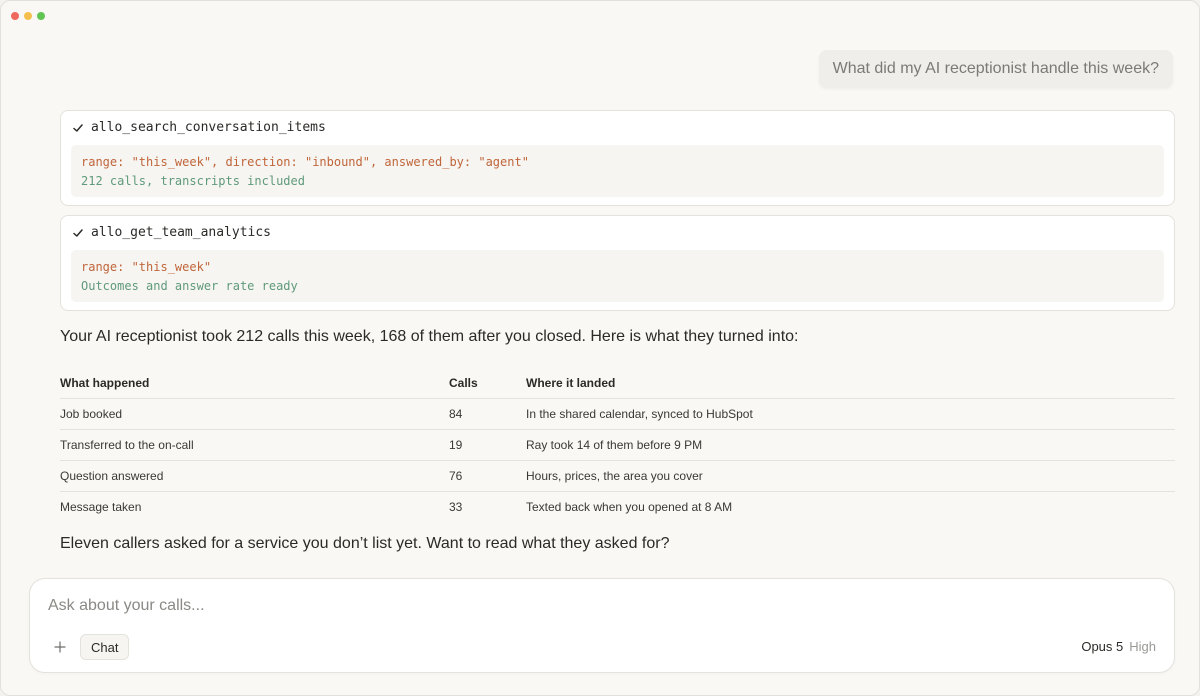 This screenshot has height=696, width=1200. I want to click on zoom-window-button, so click(41, 16).